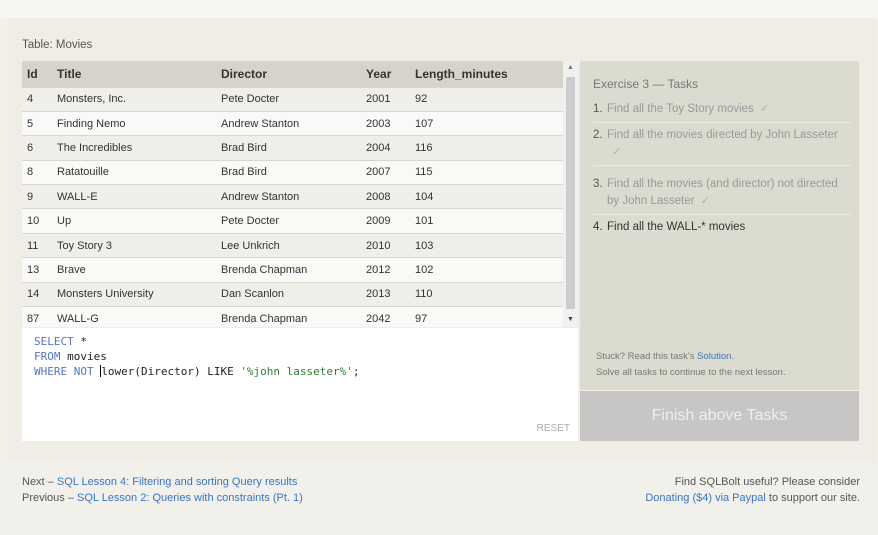 The image size is (878, 535). What do you see at coordinates (37, 148) in the screenshot?
I see `cell-id: 6` at bounding box center [37, 148].